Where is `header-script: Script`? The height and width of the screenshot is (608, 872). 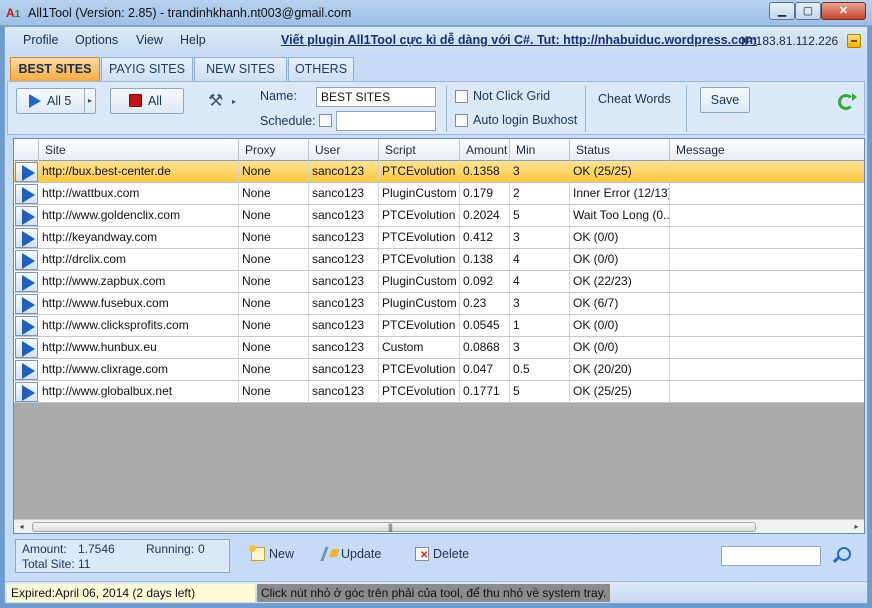
header-script: Script is located at coordinates (419, 150).